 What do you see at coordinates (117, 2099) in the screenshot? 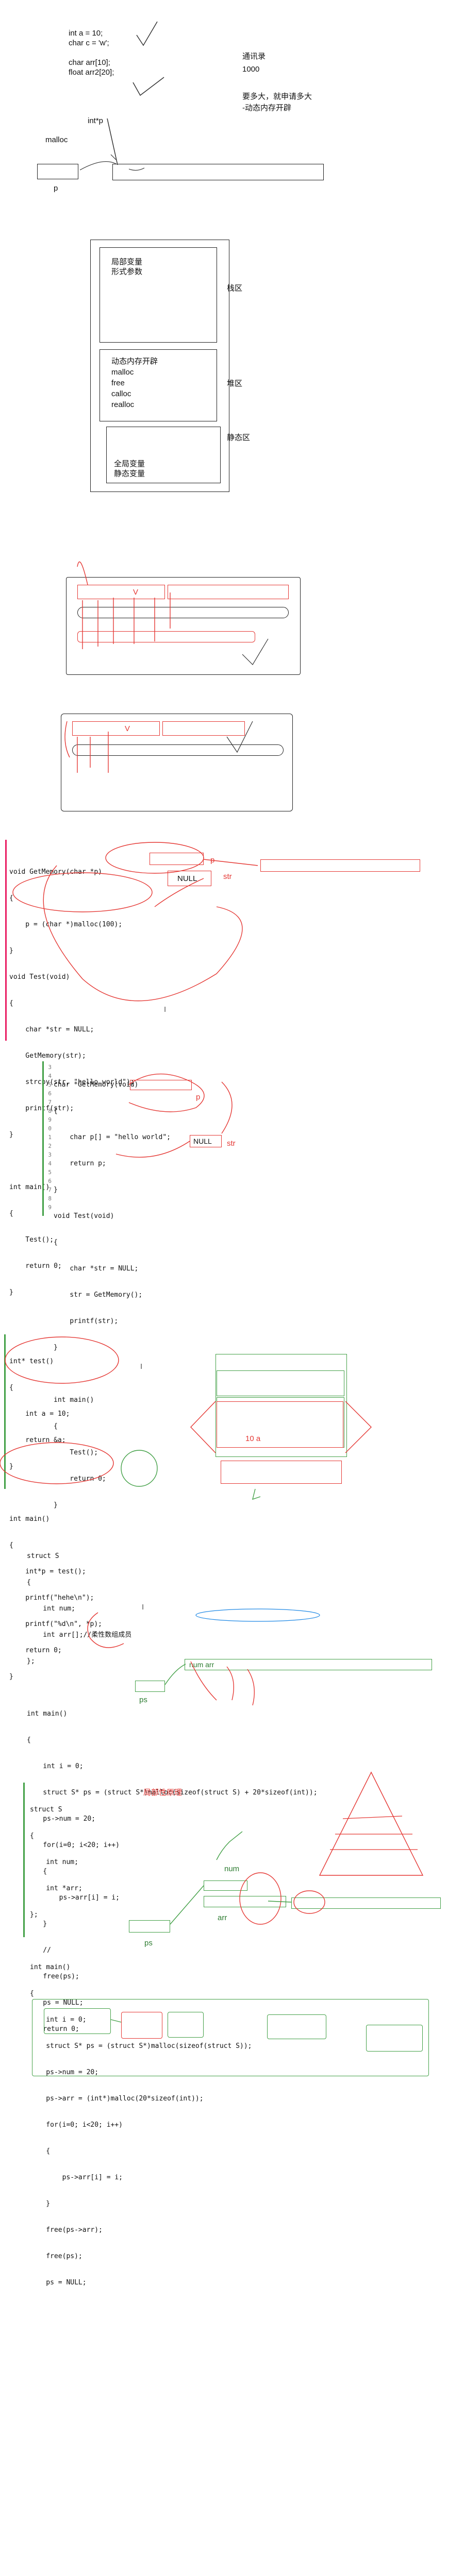
I see `code-line: ps->arr = (int*)malloc(20*sizeof(int));` at bounding box center [117, 2099].